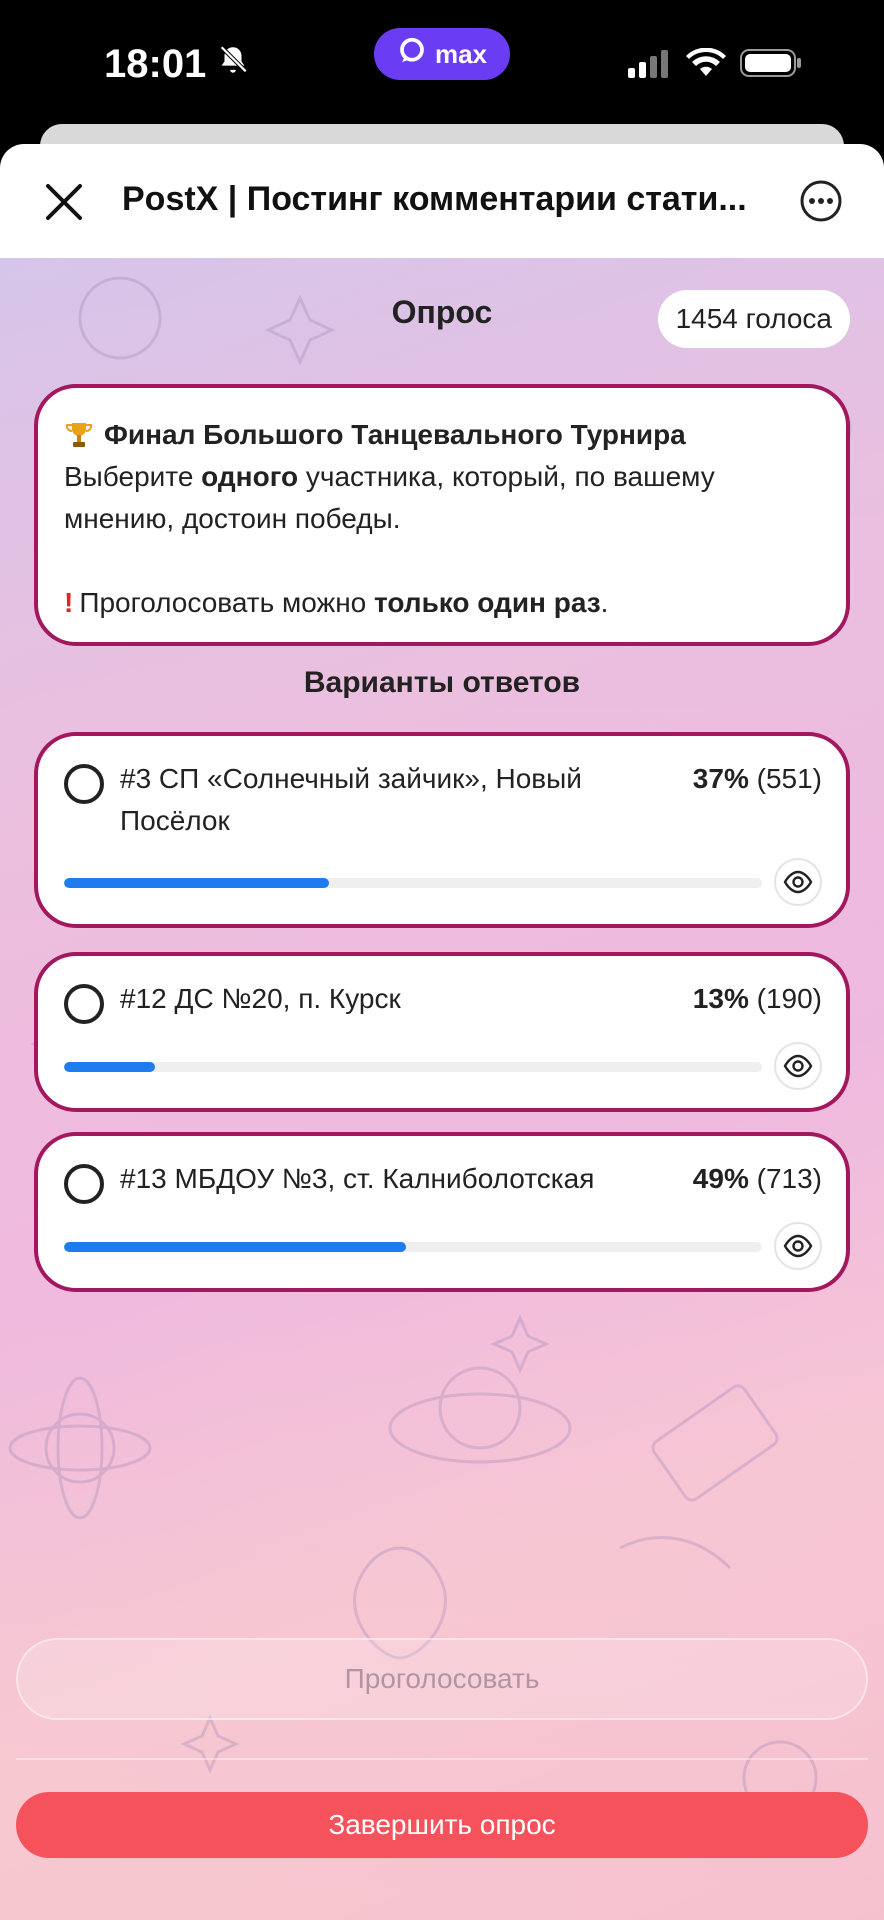 The width and height of the screenshot is (884, 1920). I want to click on option-count: (713), so click(789, 1178).